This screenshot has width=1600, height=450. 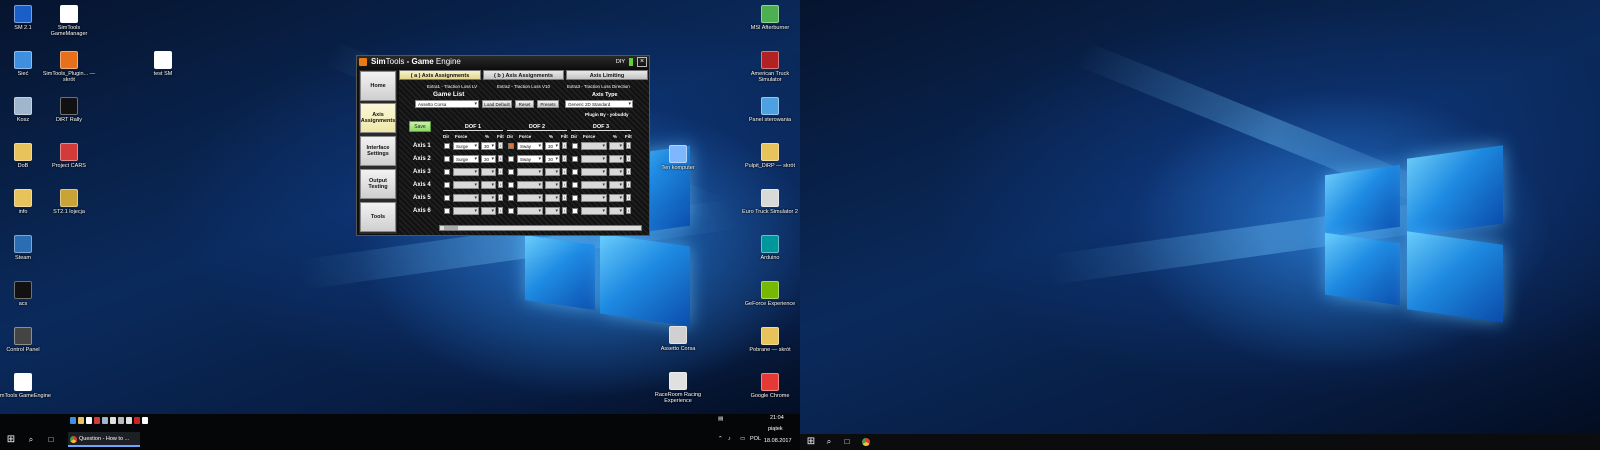 What do you see at coordinates (720, 439) in the screenshot?
I see `chevron-up-icon: ⌃` at bounding box center [720, 439].